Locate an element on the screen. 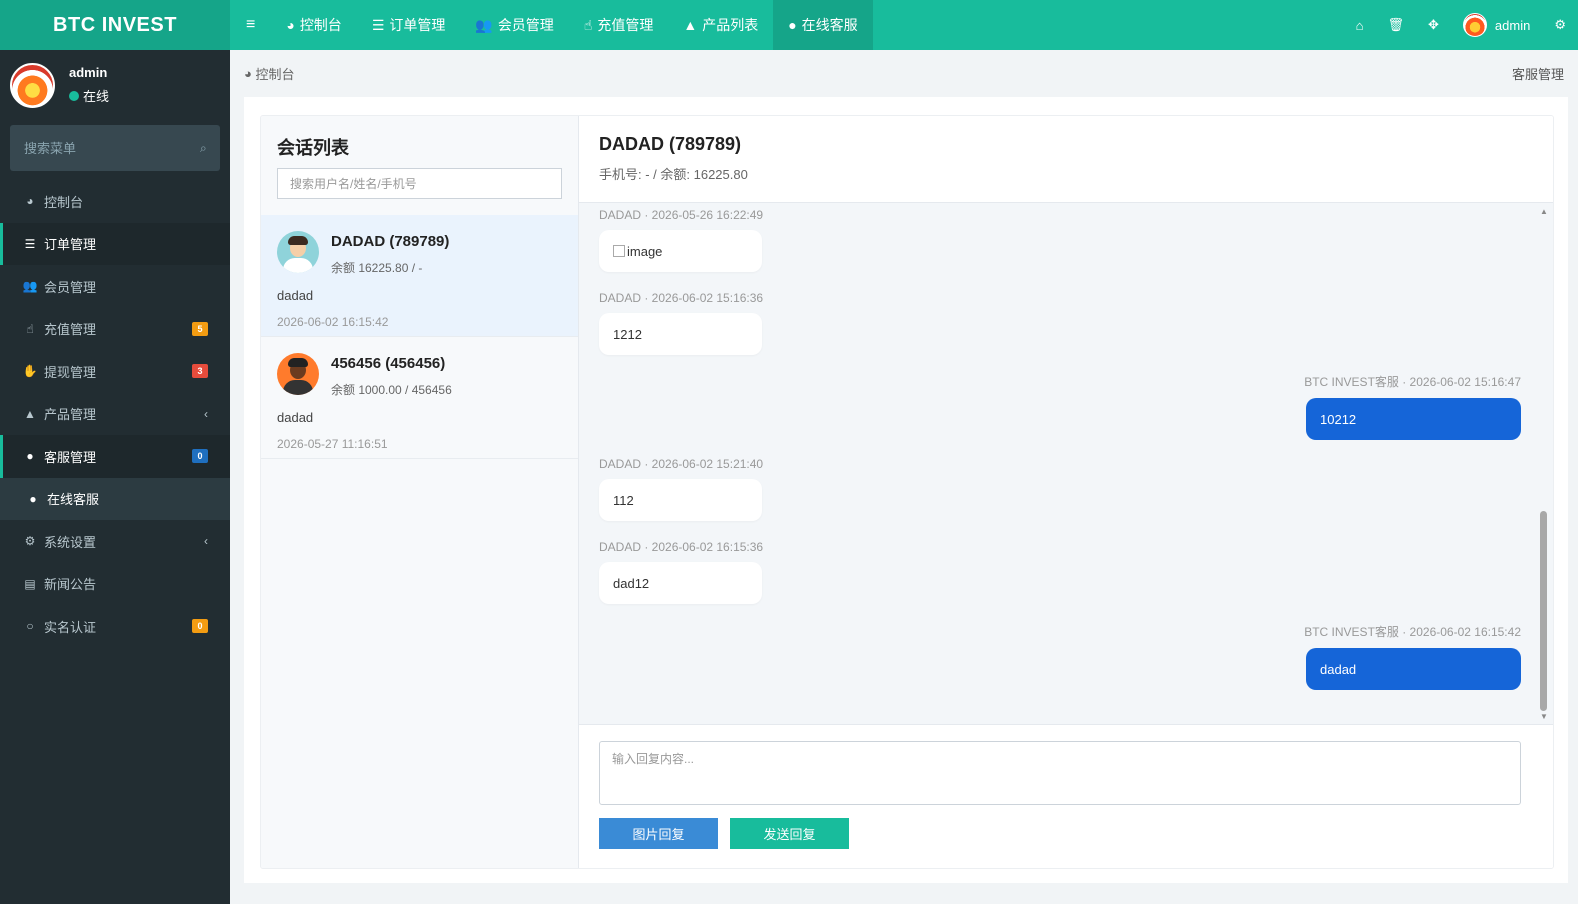  top-nav-dashboard: ◕ 控制台 is located at coordinates (313, 25).